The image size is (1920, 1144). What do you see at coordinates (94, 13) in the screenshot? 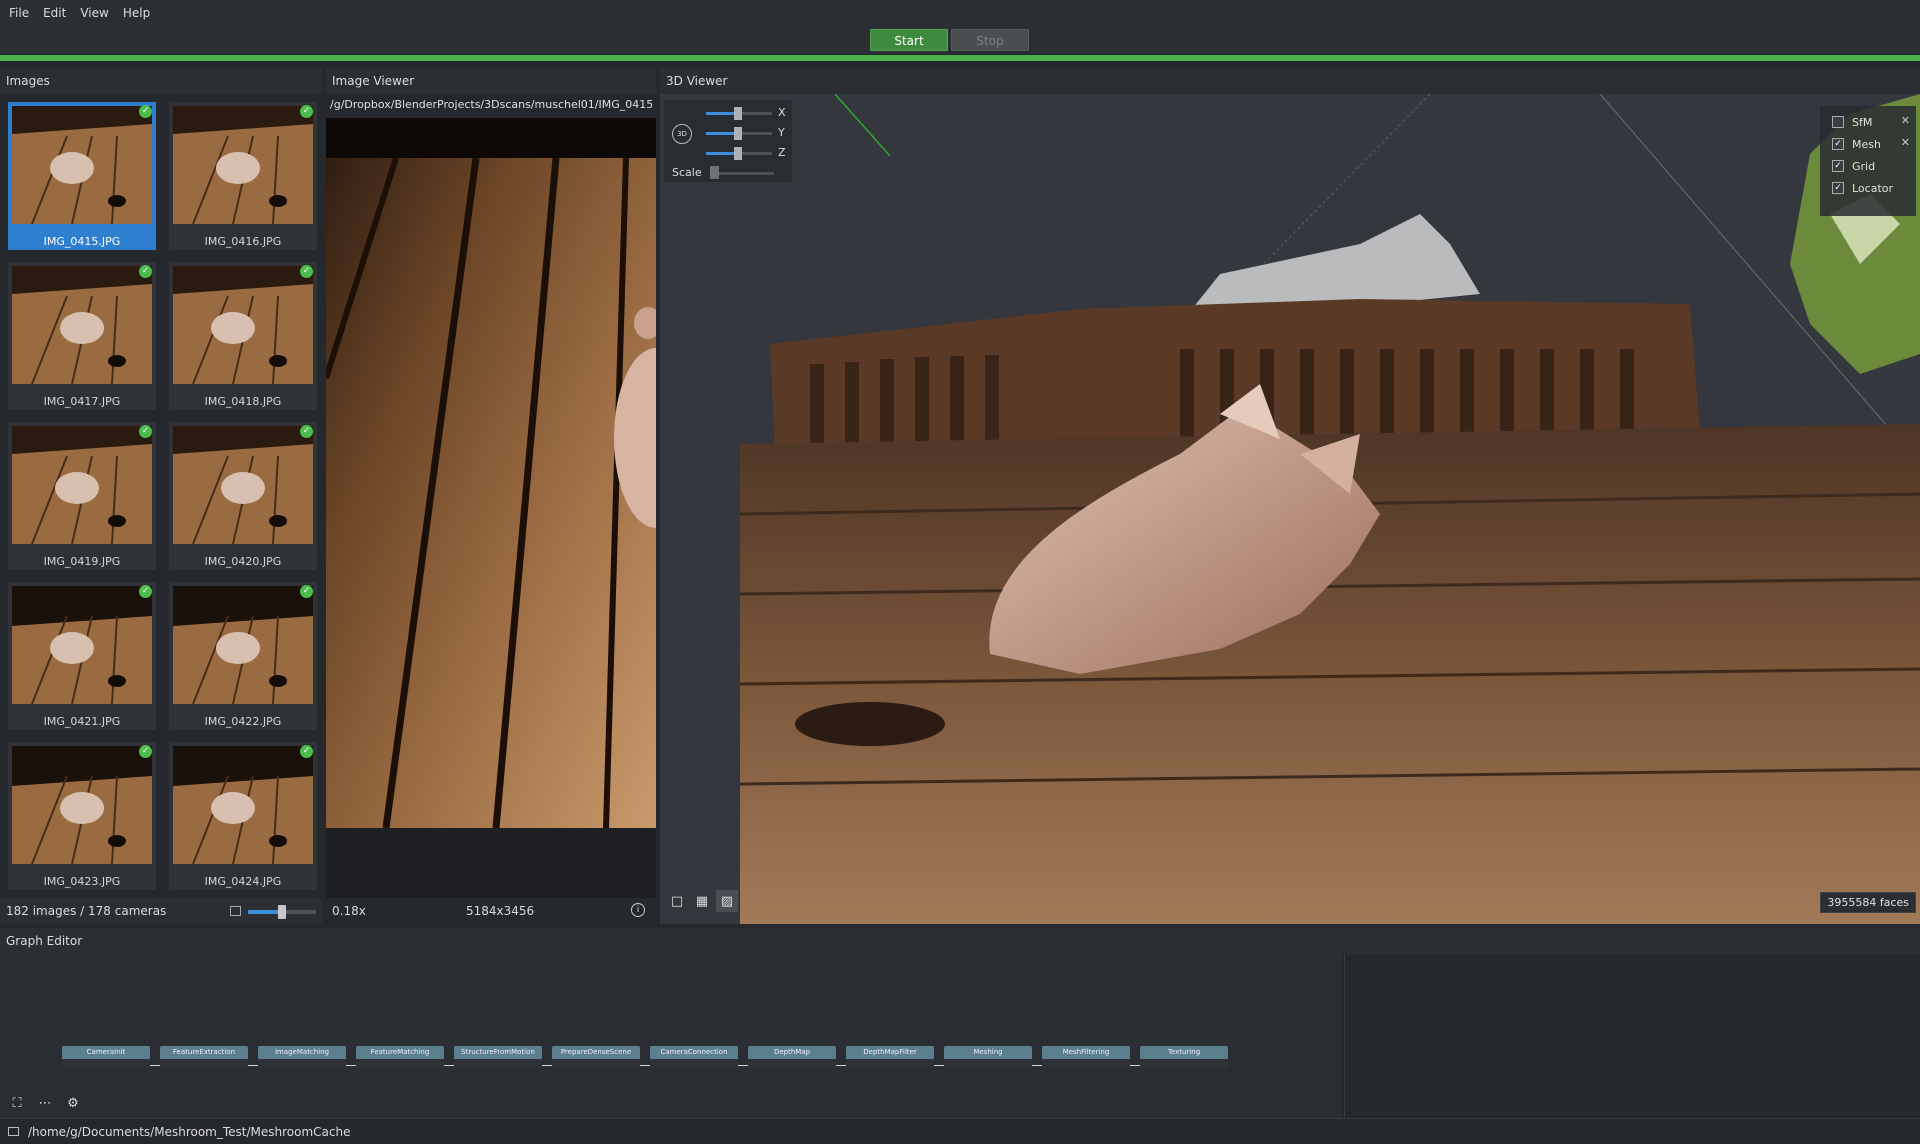
I see `menu-view: View` at bounding box center [94, 13].